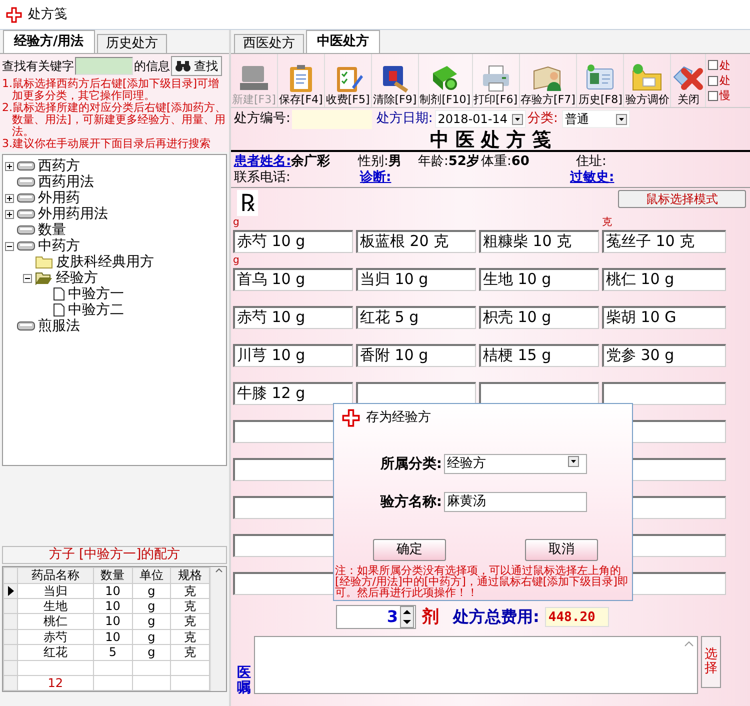  What do you see at coordinates (648, 80) in the screenshot?
I see `toolbar-button: 验方调价` at bounding box center [648, 80].